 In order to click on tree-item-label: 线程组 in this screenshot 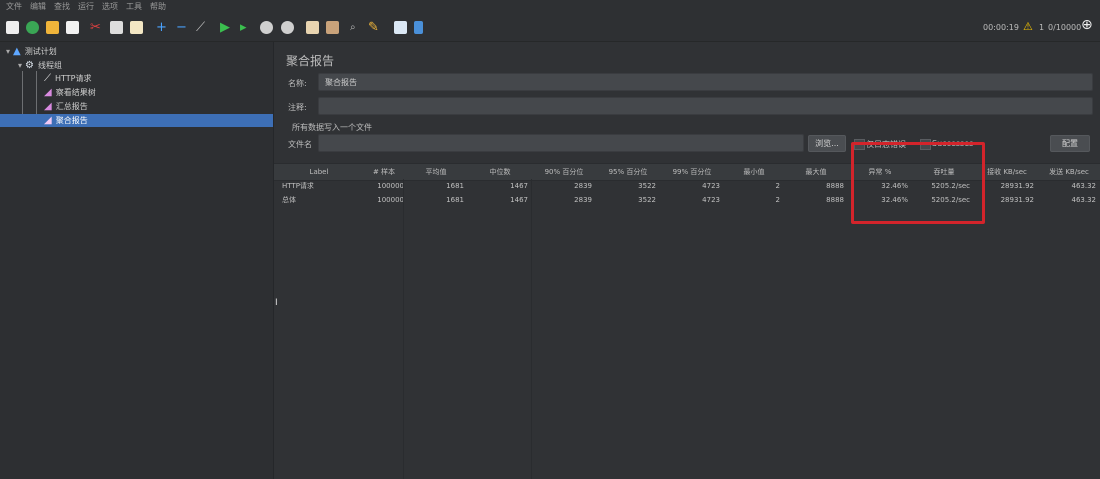, I will do `click(49, 65)`.